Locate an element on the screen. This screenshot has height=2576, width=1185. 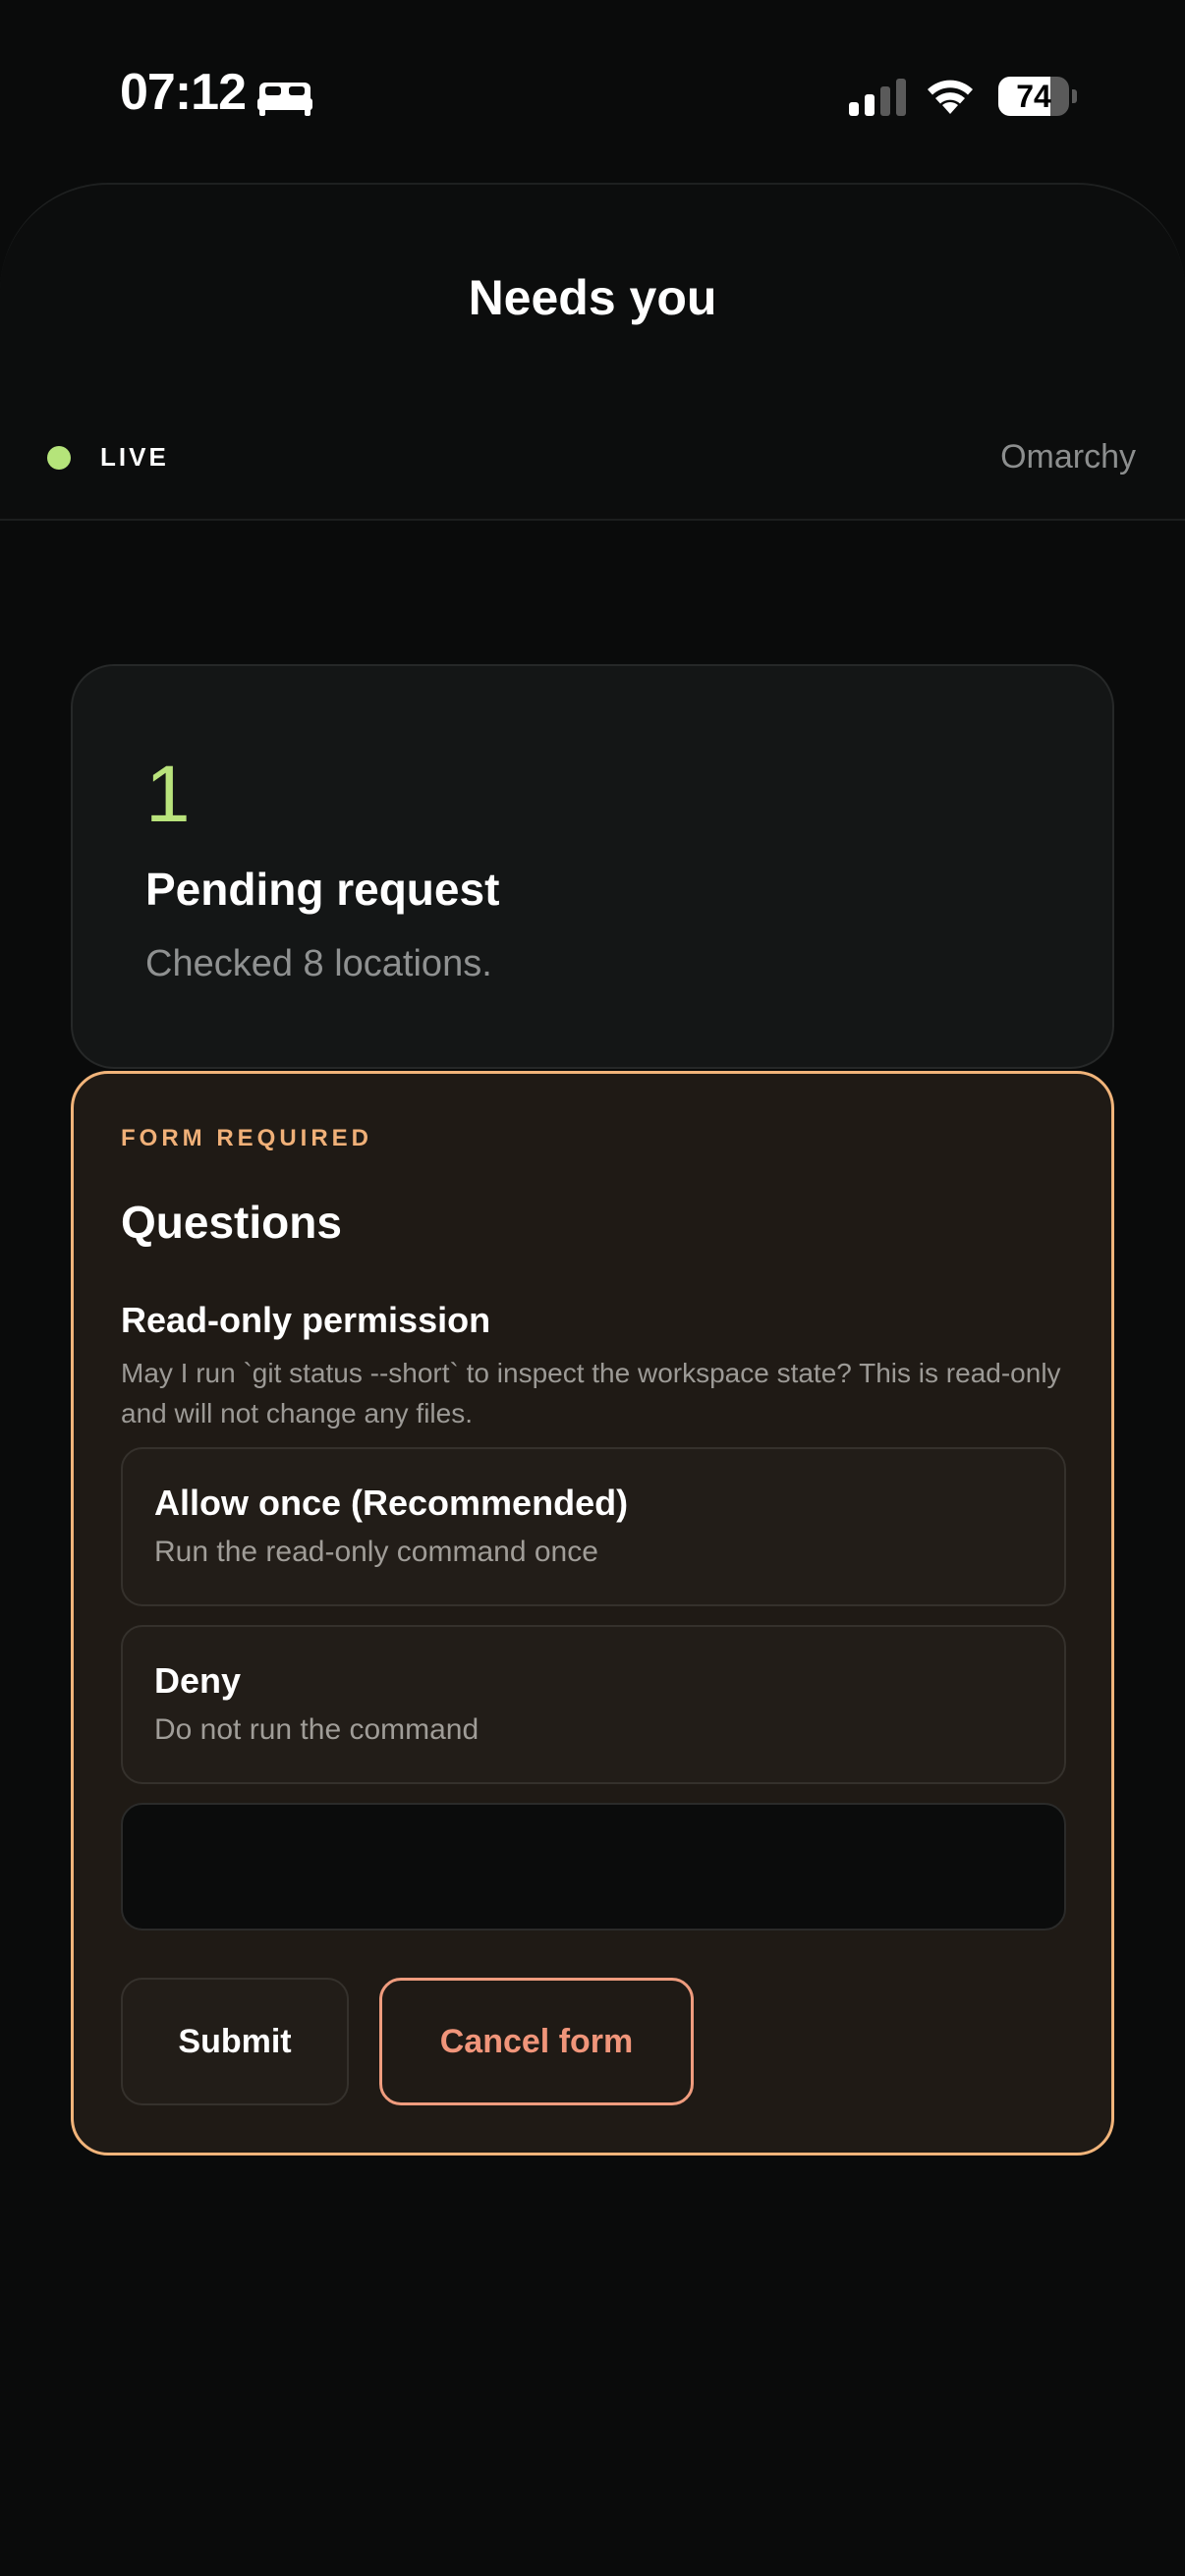
option-description: Run the read-only command once is located at coordinates (376, 1552).